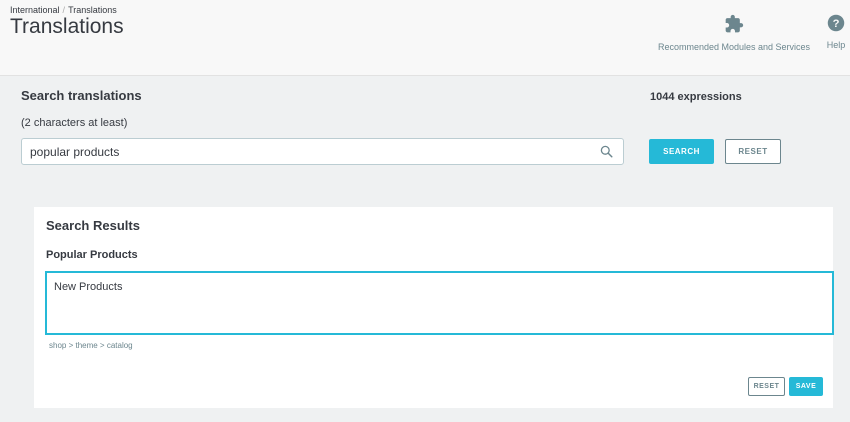  Describe the element at coordinates (92, 255) in the screenshot. I see `translation-source-label: Popular Products` at that location.